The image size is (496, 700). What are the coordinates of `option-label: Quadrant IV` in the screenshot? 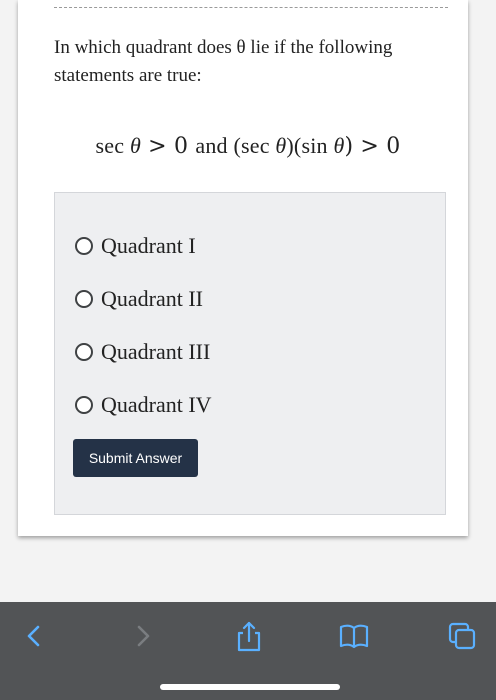 It's located at (156, 404).